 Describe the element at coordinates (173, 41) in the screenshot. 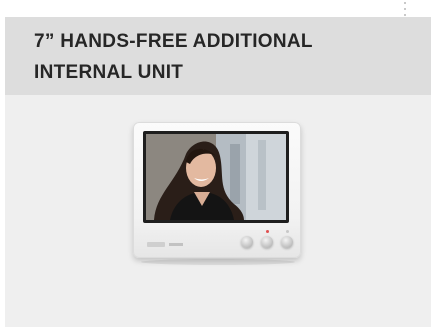

I see `product-title-line-1: 7” HANDS-FREE ADDITIONAL` at that location.